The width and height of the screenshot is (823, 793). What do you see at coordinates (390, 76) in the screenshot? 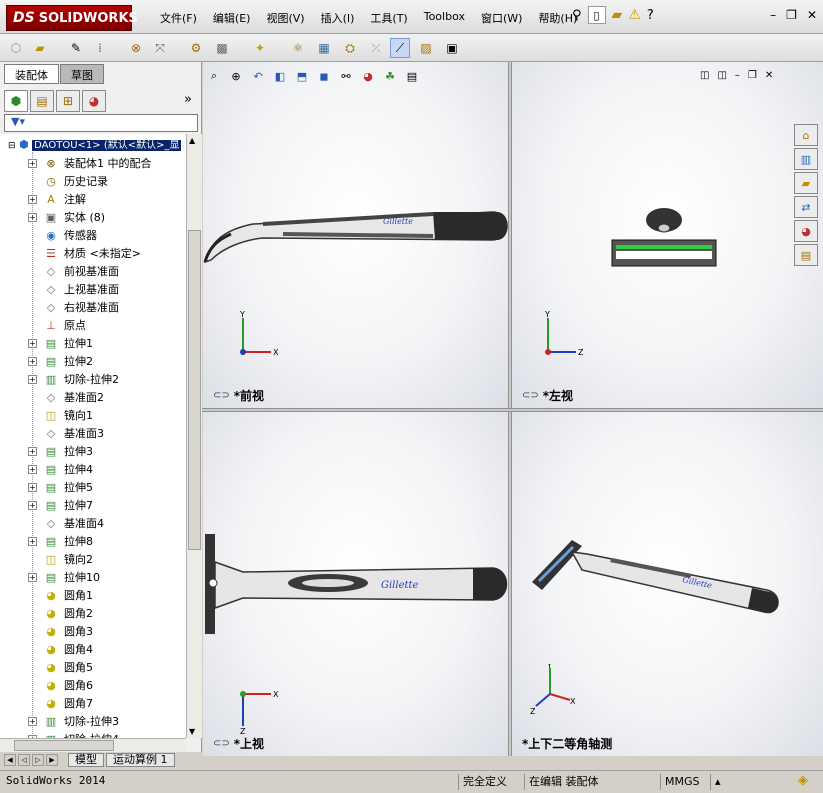
I see `apply-scene-icon: ☘` at bounding box center [390, 76].